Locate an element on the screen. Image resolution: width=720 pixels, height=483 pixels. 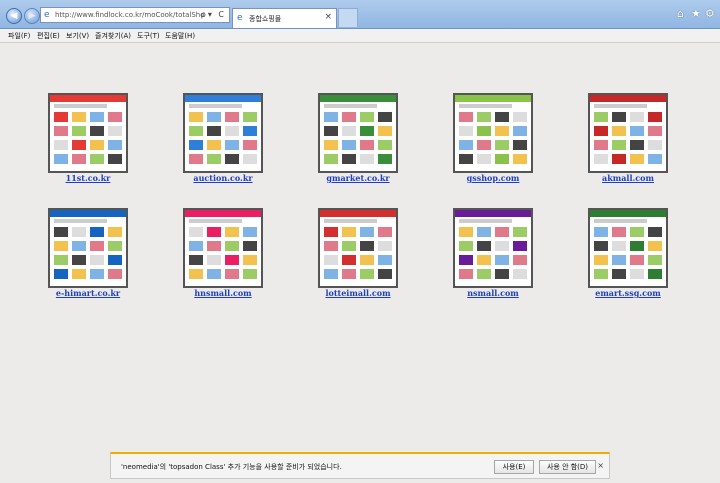
menu-tools: 도구(T) is located at coordinates (148, 36).